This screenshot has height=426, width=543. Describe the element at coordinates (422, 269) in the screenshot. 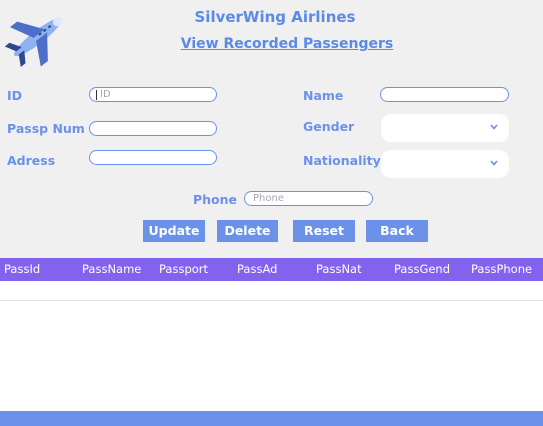

I see `column-header-passgend: PassGend` at that location.